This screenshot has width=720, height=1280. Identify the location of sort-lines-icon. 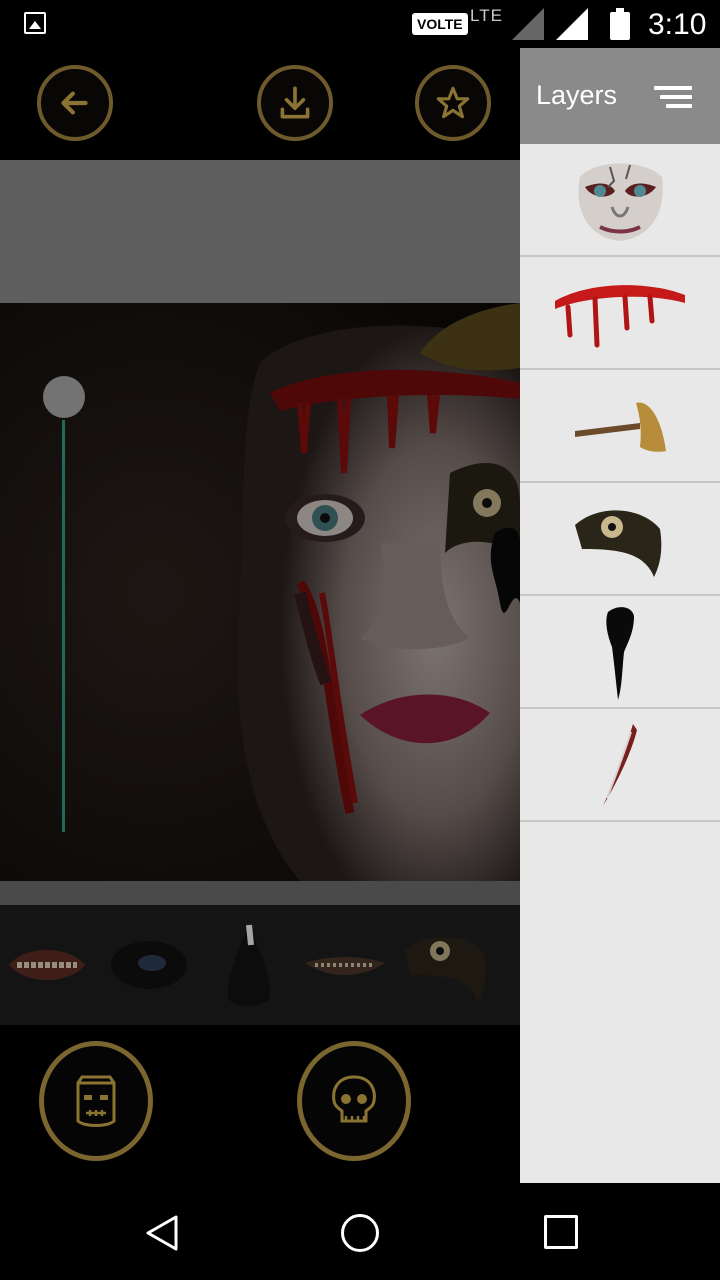
(673, 97).